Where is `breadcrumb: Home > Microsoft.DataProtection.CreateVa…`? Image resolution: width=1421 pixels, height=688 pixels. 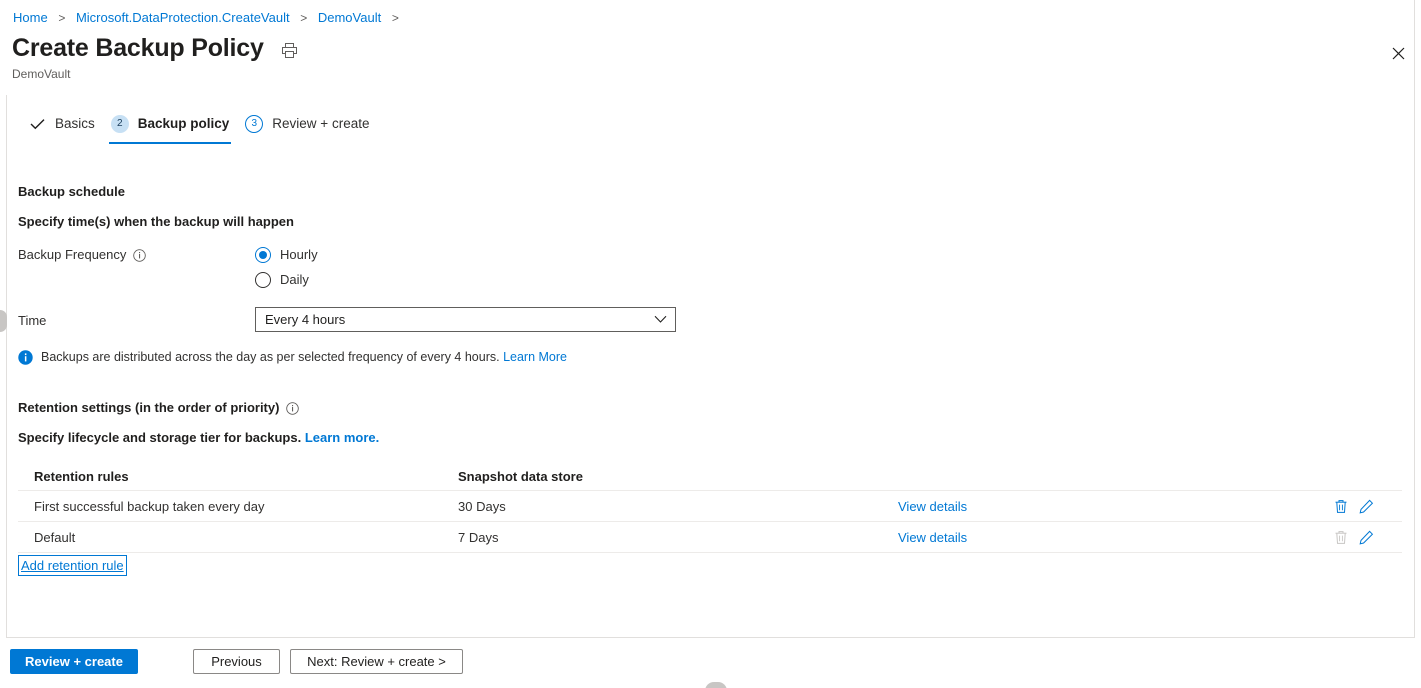
breadcrumb: Home > Microsoft.DataProtection.CreateVa… is located at coordinates (209, 18).